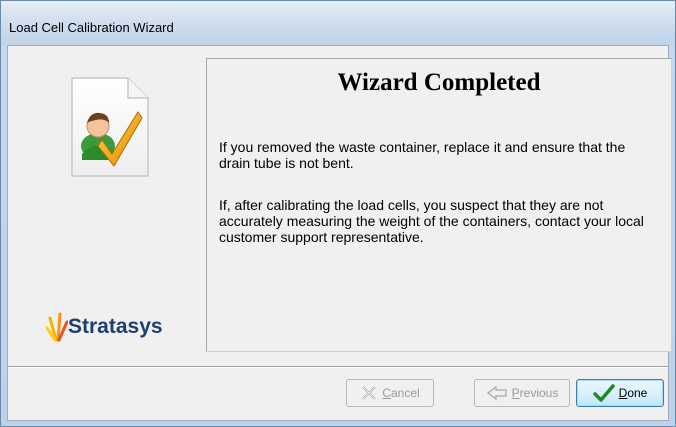 The width and height of the screenshot is (676, 427). Describe the element at coordinates (603, 393) in the screenshot. I see `checkmark-icon` at that location.